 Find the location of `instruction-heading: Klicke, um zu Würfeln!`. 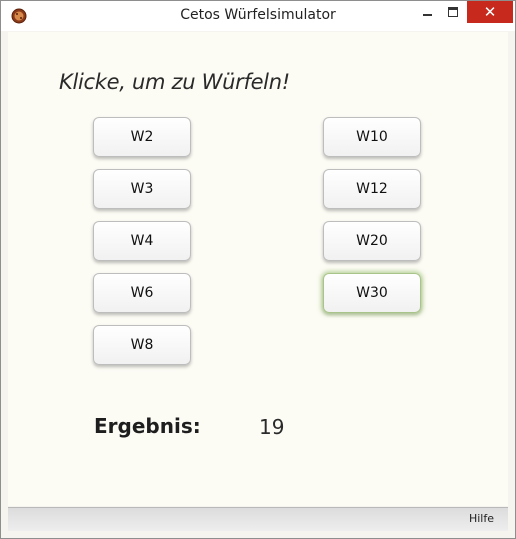

instruction-heading: Klicke, um zu Würfeln! is located at coordinates (174, 82).